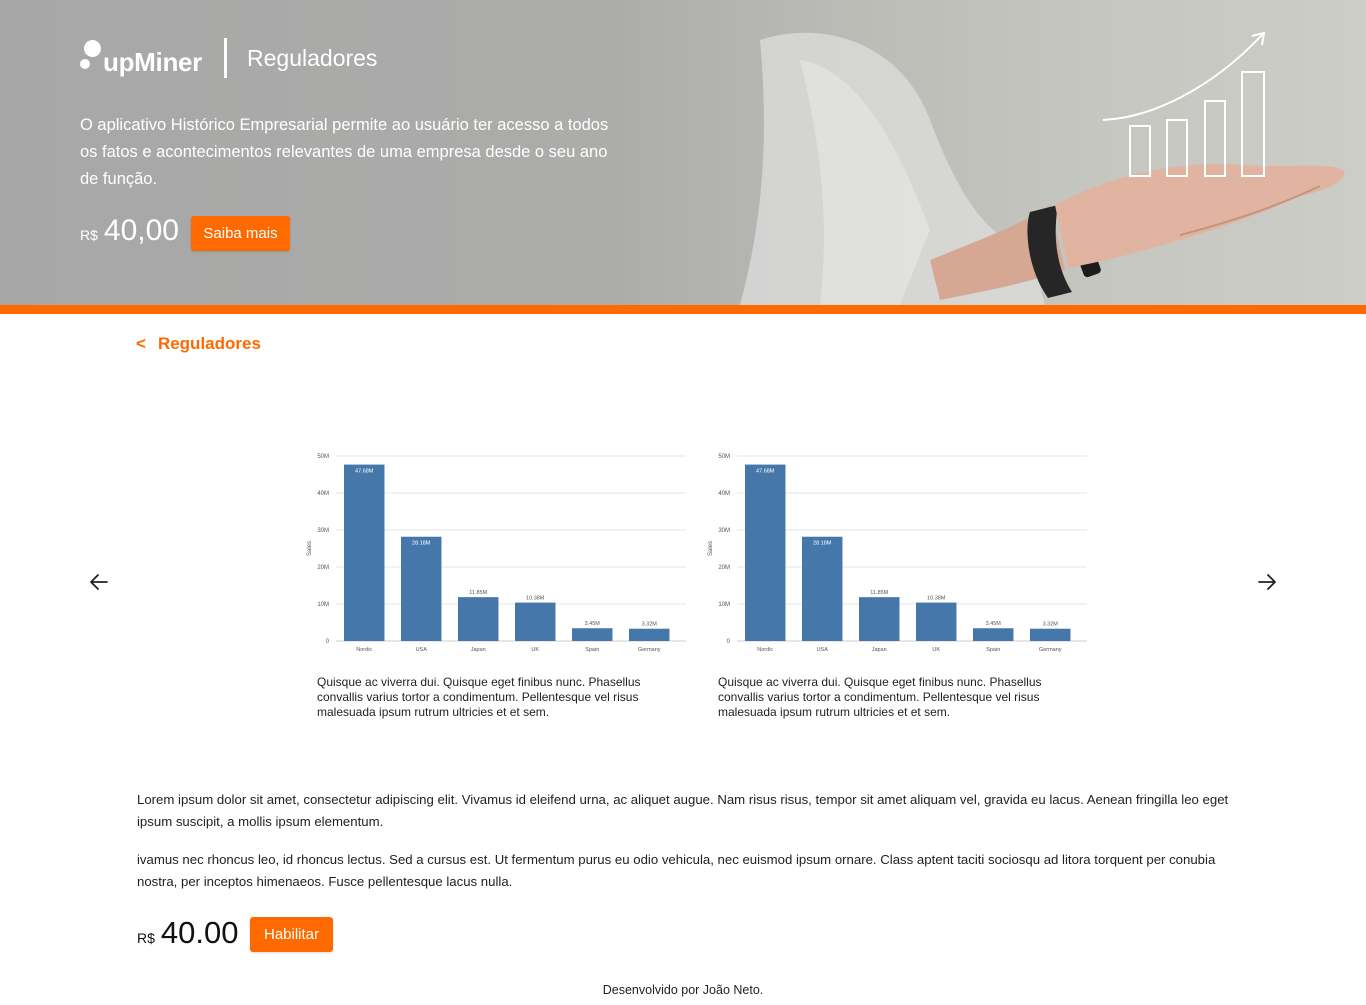  What do you see at coordinates (683, 309) in the screenshot?
I see `hero-accent-bar` at bounding box center [683, 309].